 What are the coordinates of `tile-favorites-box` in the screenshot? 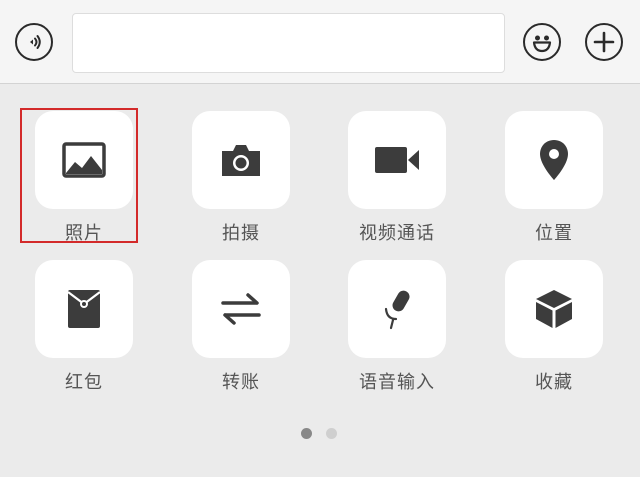 It's located at (554, 309).